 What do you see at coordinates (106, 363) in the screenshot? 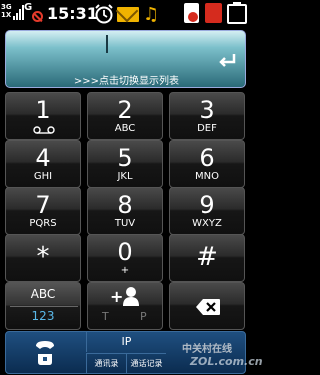
I see `tab-contacts: 通讯录` at bounding box center [106, 363].